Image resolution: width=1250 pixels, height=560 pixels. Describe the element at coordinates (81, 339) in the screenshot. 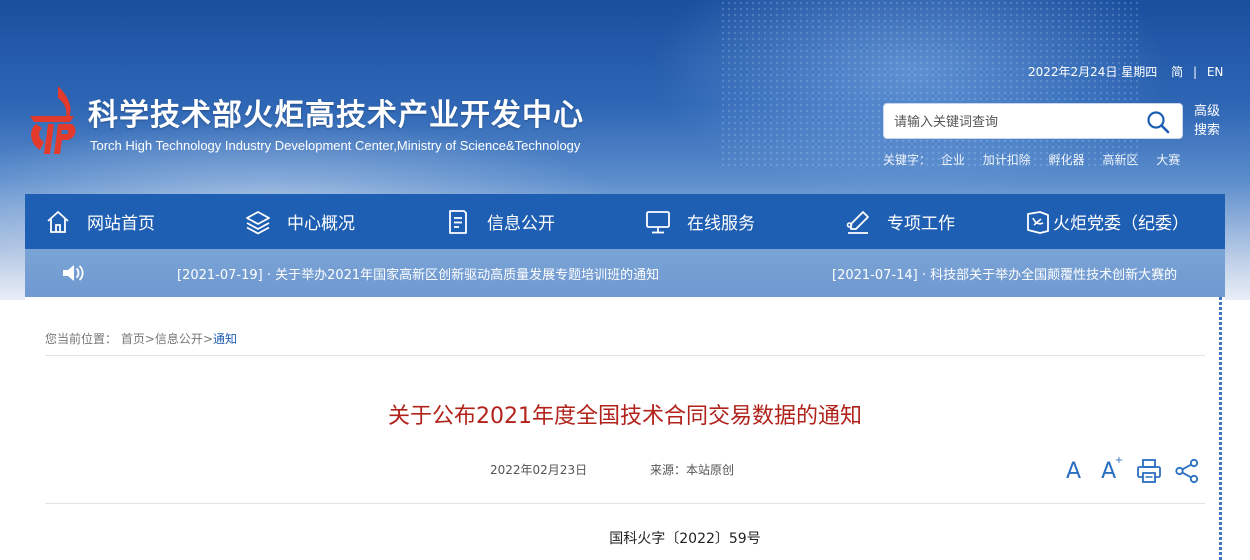

I see `breadcrumb-label: 您当前位置：` at that location.